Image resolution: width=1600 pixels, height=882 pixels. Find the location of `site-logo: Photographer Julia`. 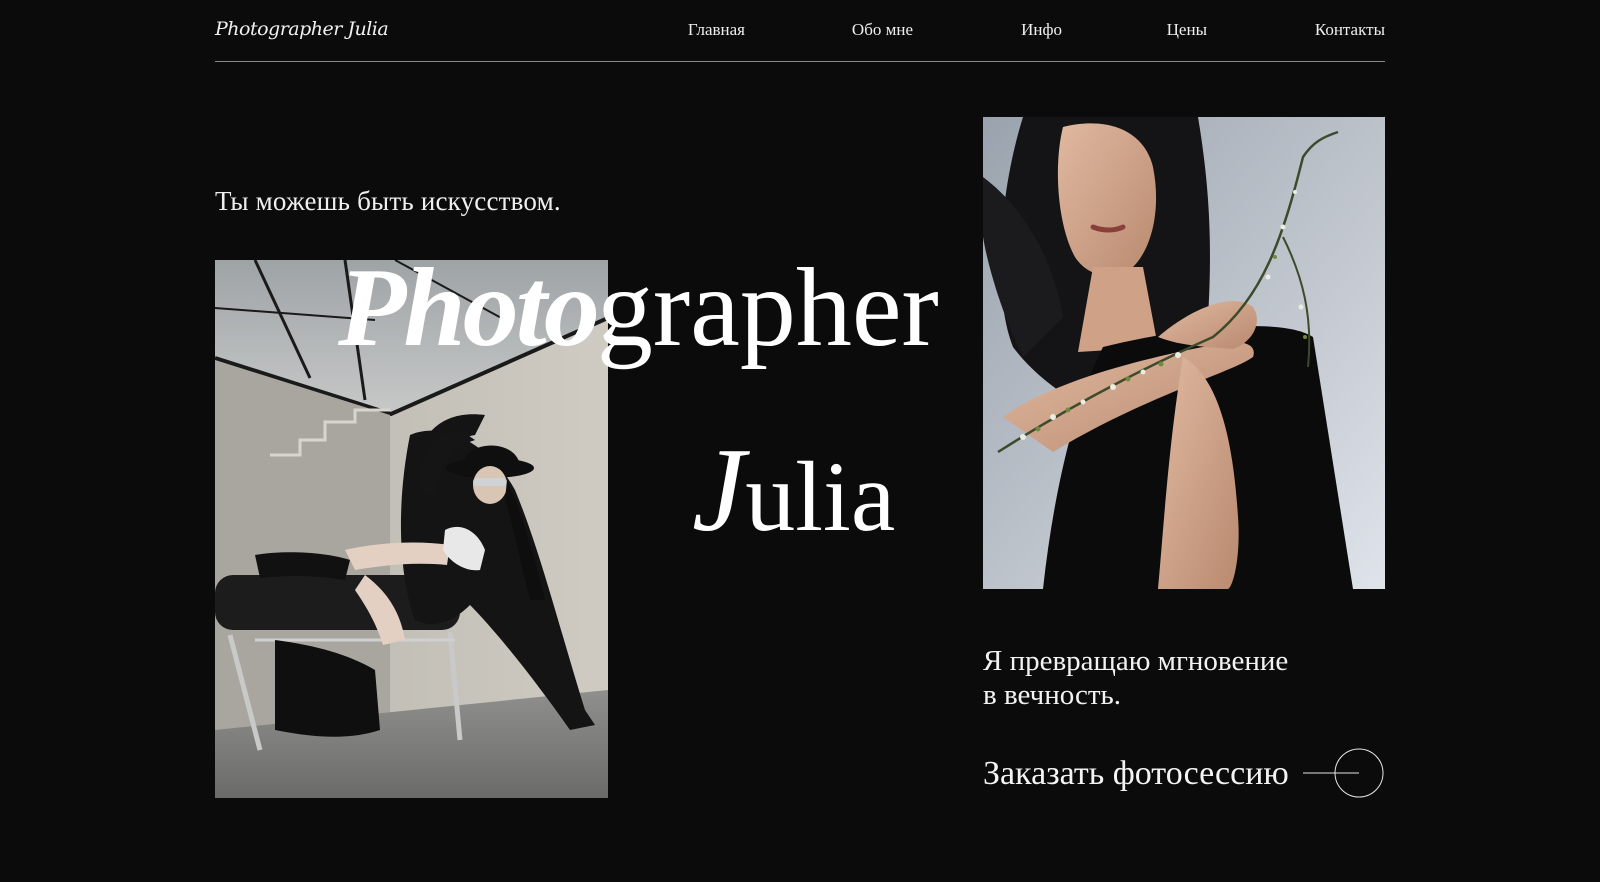

site-logo: Photographer Julia is located at coordinates (302, 29).